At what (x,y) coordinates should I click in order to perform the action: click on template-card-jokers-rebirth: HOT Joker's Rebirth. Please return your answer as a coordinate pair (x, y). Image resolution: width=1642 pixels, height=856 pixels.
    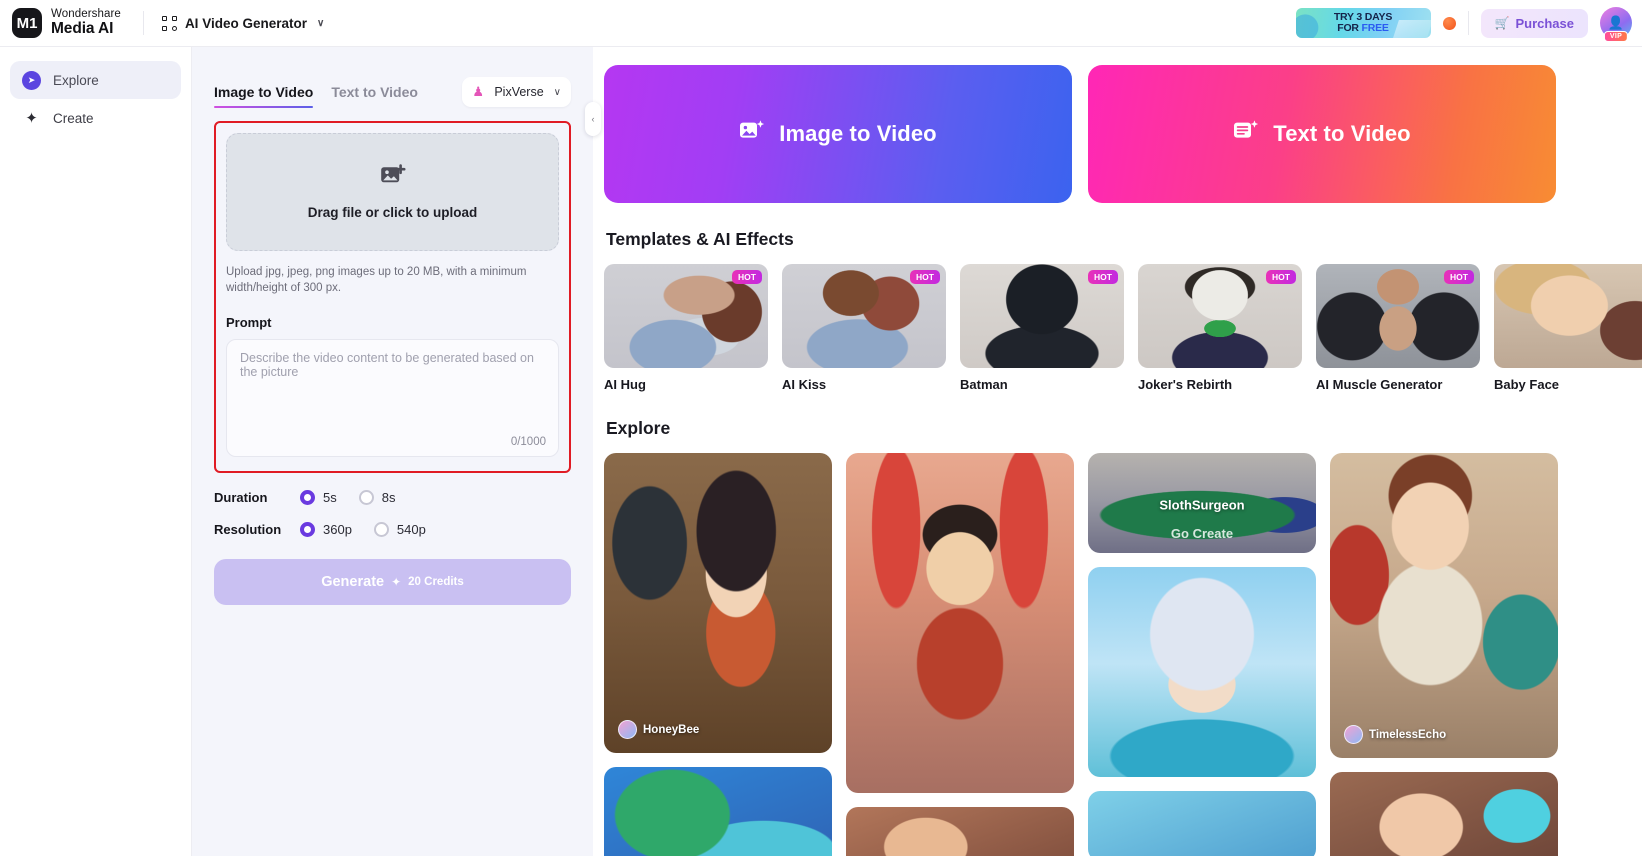
    Looking at the image, I should click on (1220, 328).